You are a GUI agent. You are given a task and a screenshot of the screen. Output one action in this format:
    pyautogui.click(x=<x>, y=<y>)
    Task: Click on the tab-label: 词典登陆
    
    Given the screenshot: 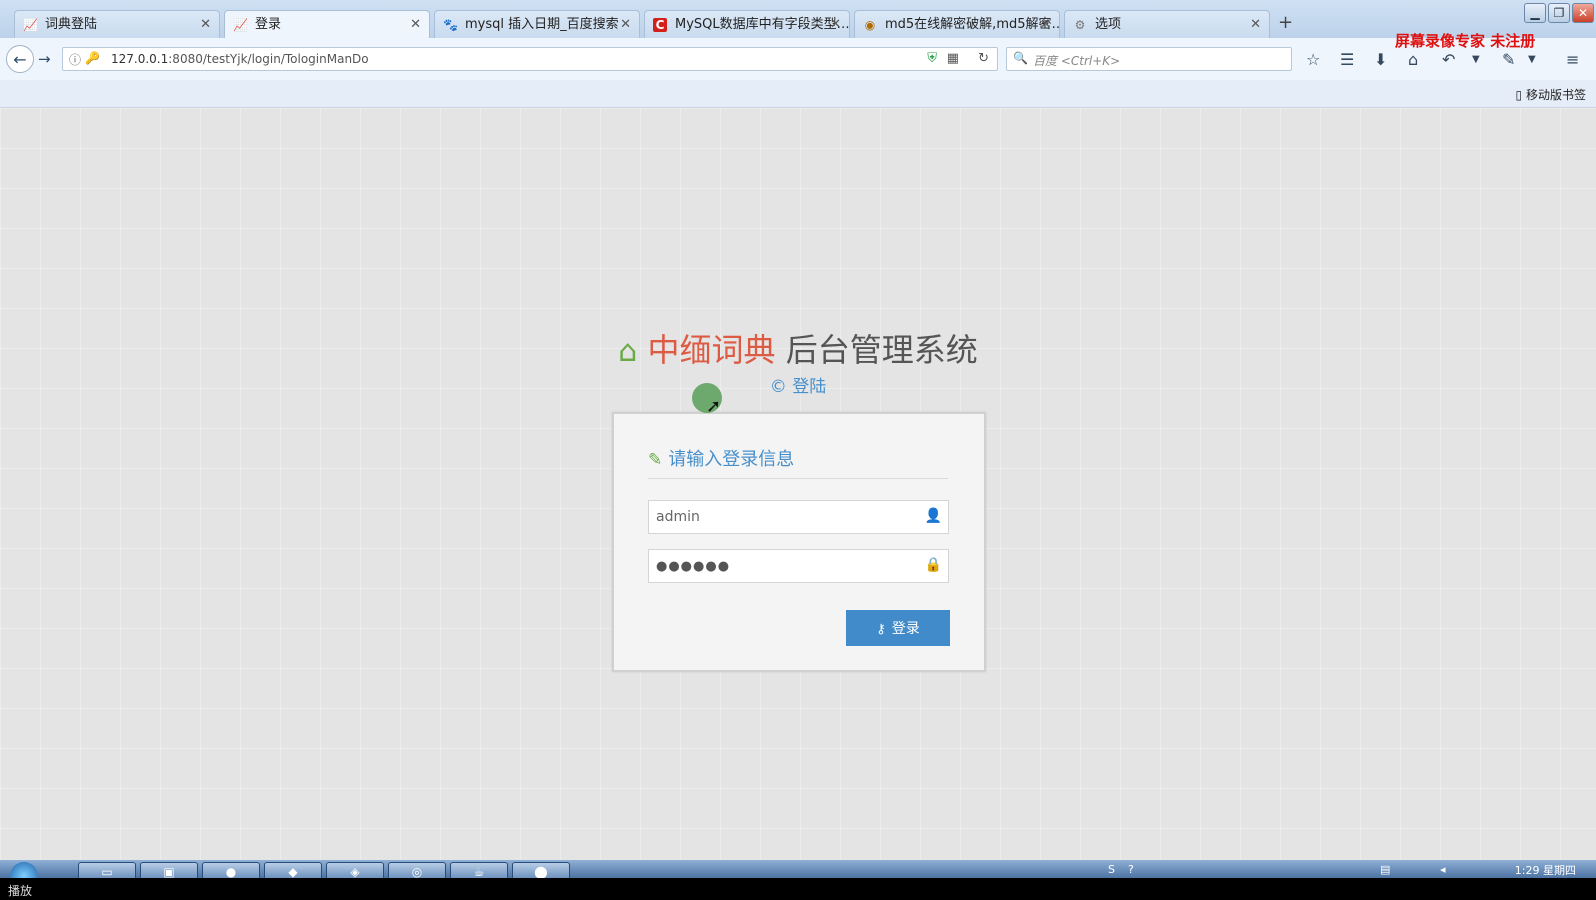 What is the action you would take?
    pyautogui.click(x=71, y=24)
    